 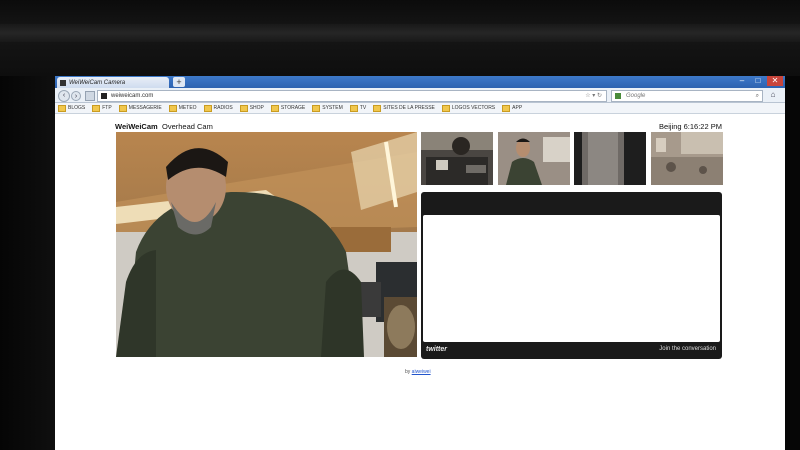 What do you see at coordinates (182, 108) in the screenshot?
I see `bookmark-folder: METEO` at bounding box center [182, 108].